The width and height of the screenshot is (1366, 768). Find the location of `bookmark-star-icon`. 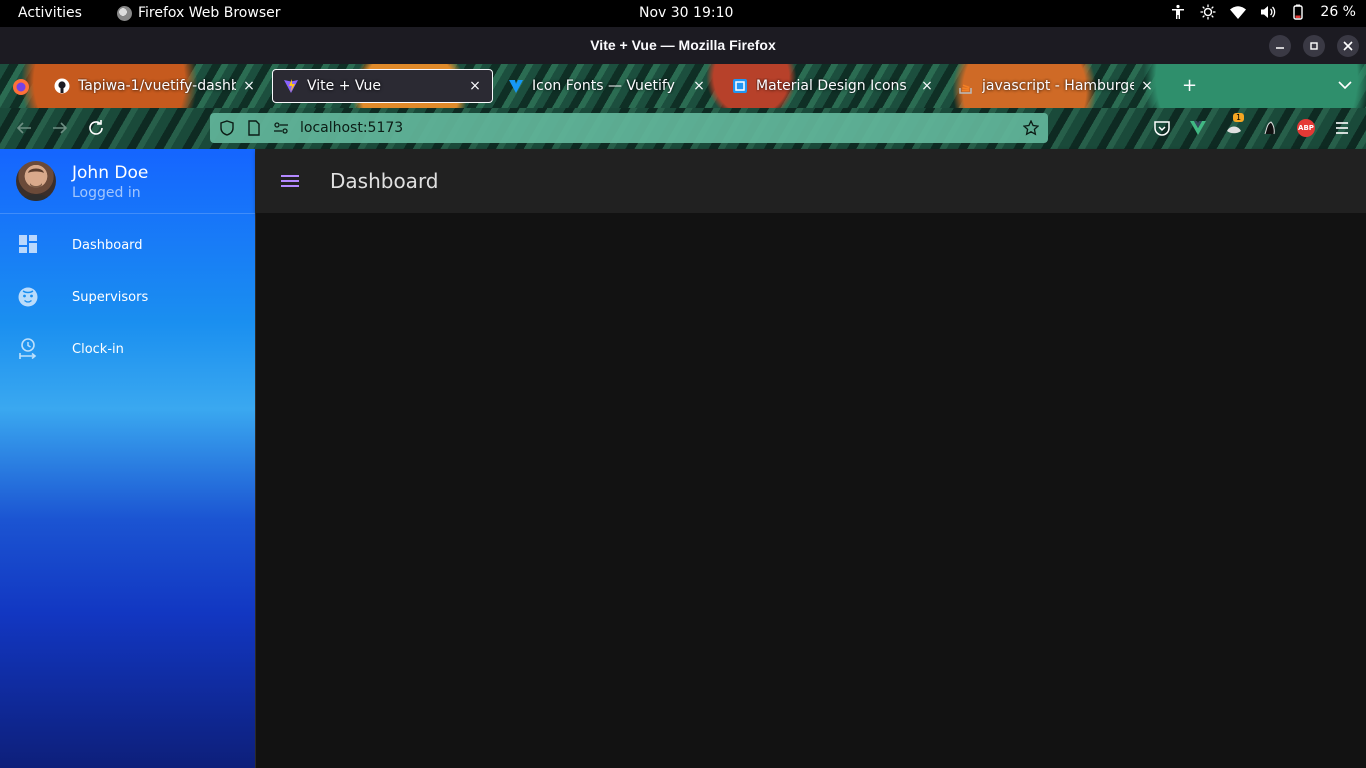

bookmark-star-icon is located at coordinates (1031, 128).